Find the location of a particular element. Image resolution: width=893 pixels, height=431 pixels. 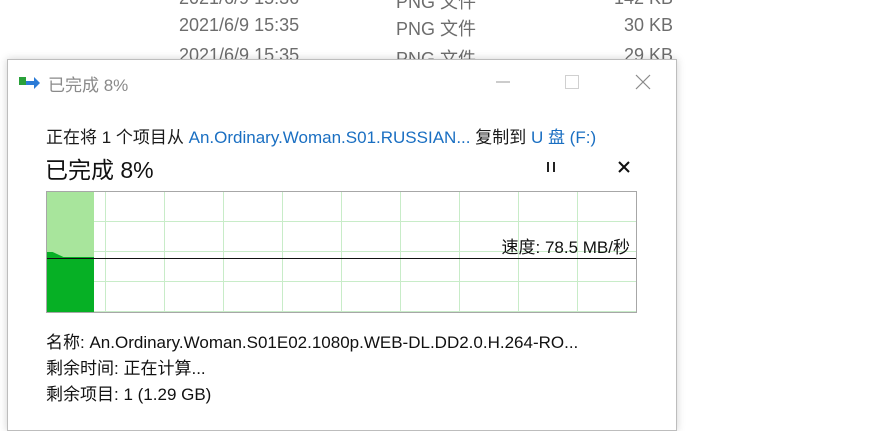

speed-label: 速度: 78.5 MB/秒 is located at coordinates (565, 247).